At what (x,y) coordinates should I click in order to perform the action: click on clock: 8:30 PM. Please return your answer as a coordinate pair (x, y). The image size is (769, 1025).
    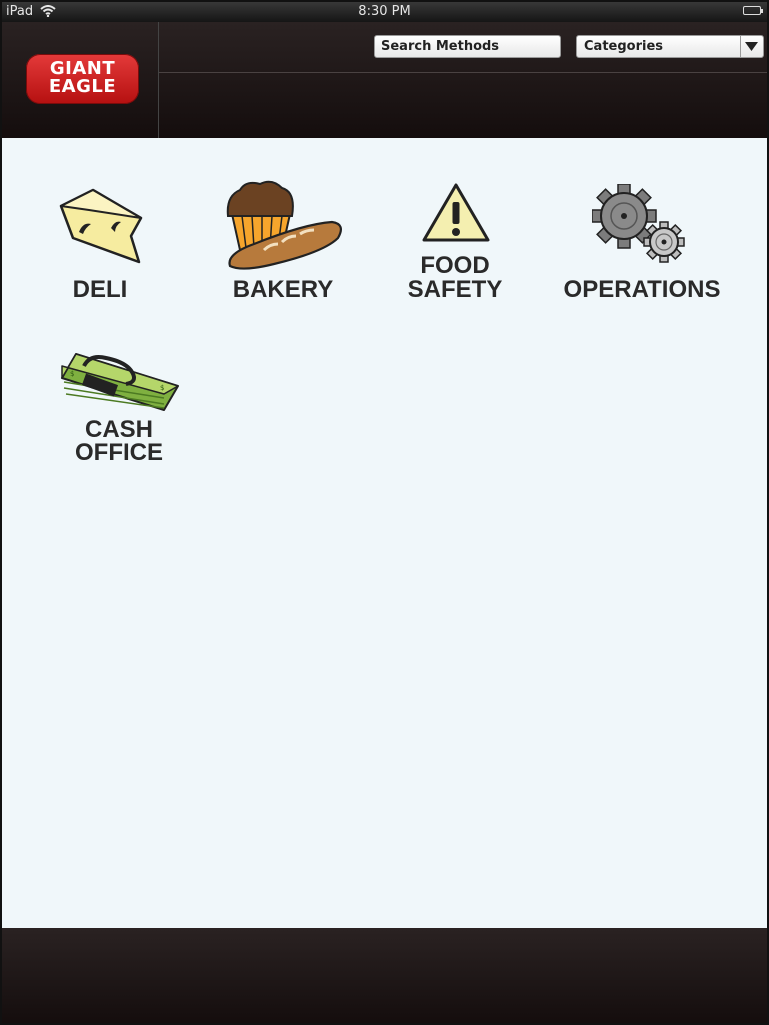
    Looking at the image, I should click on (384, 11).